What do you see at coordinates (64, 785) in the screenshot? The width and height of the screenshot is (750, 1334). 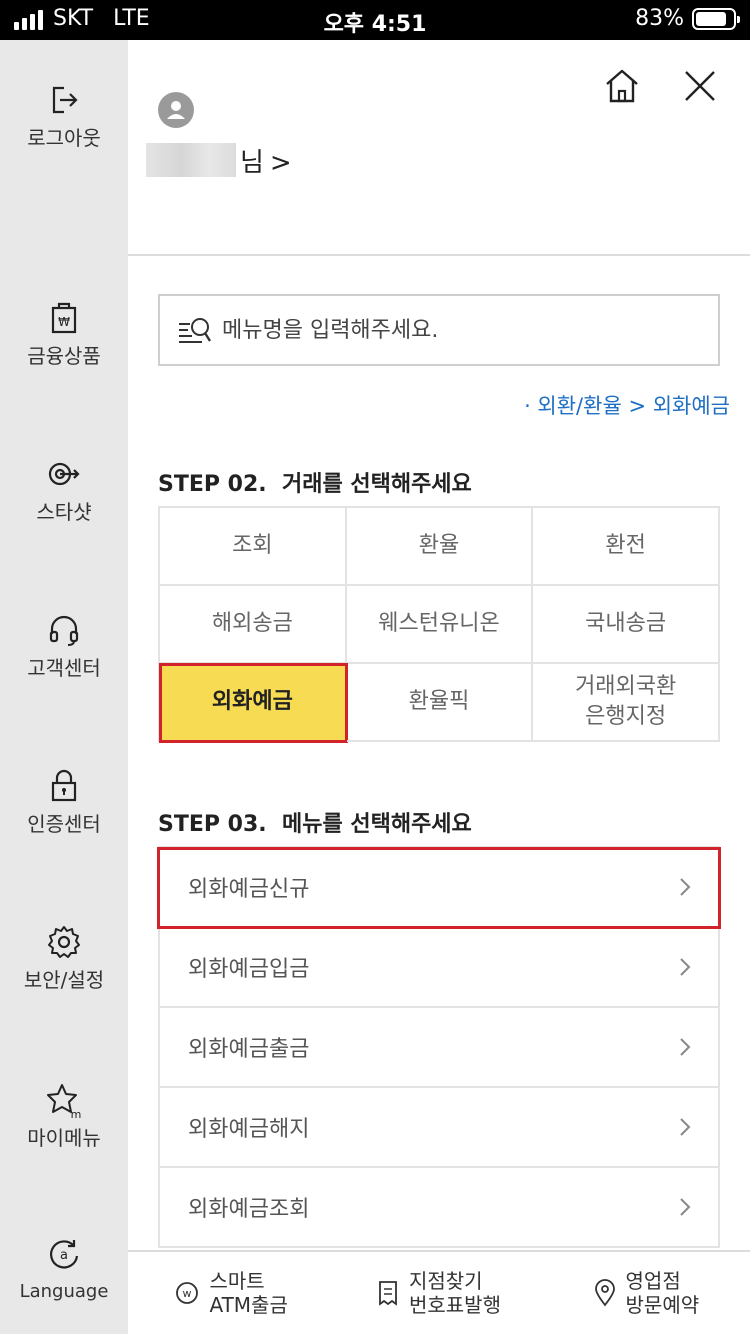 I see `lock-icon` at bounding box center [64, 785].